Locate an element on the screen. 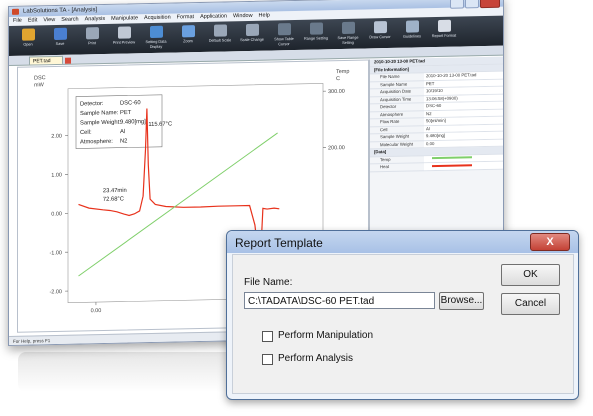 This screenshot has height=416, width=593. toolbar-label: Zoom is located at coordinates (188, 41).